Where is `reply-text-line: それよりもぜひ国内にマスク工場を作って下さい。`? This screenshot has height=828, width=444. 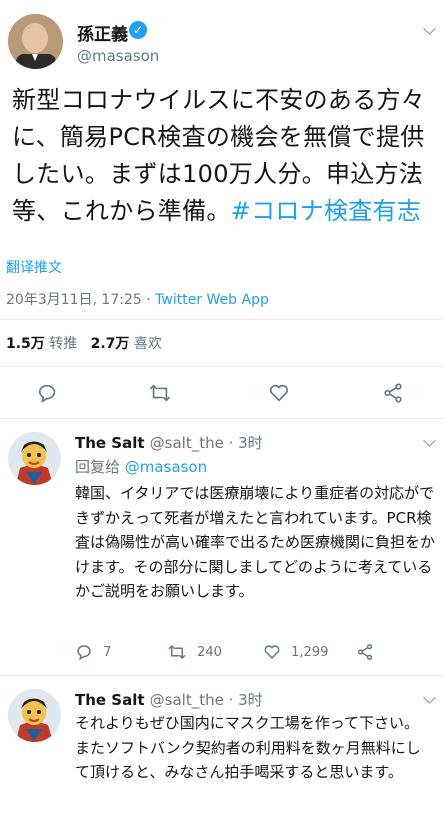
reply-text-line: それよりもぜひ国内にマスク工場を作って下さい。 is located at coordinates (247, 723).